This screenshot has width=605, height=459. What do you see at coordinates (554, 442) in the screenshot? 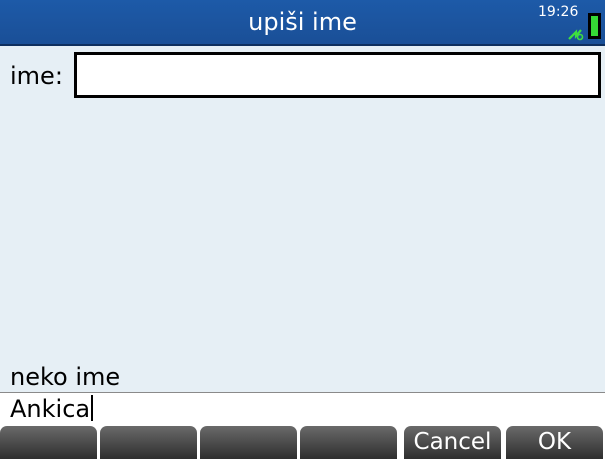
I see `ok-button: OK` at bounding box center [554, 442].